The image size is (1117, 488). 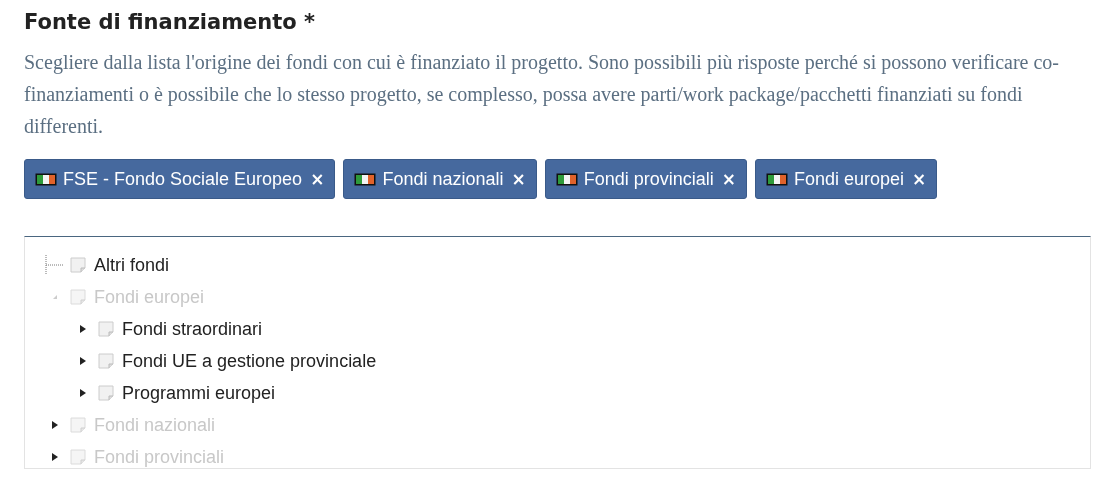 I want to click on tag-label: FSE - Fondo Sociale Europeo, so click(x=183, y=179).